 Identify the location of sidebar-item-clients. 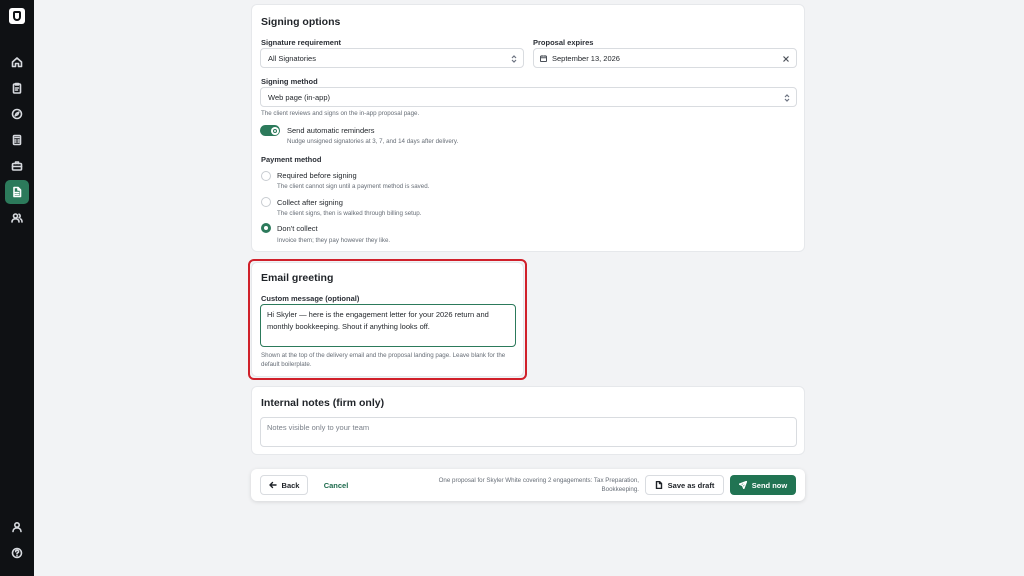
(17, 218).